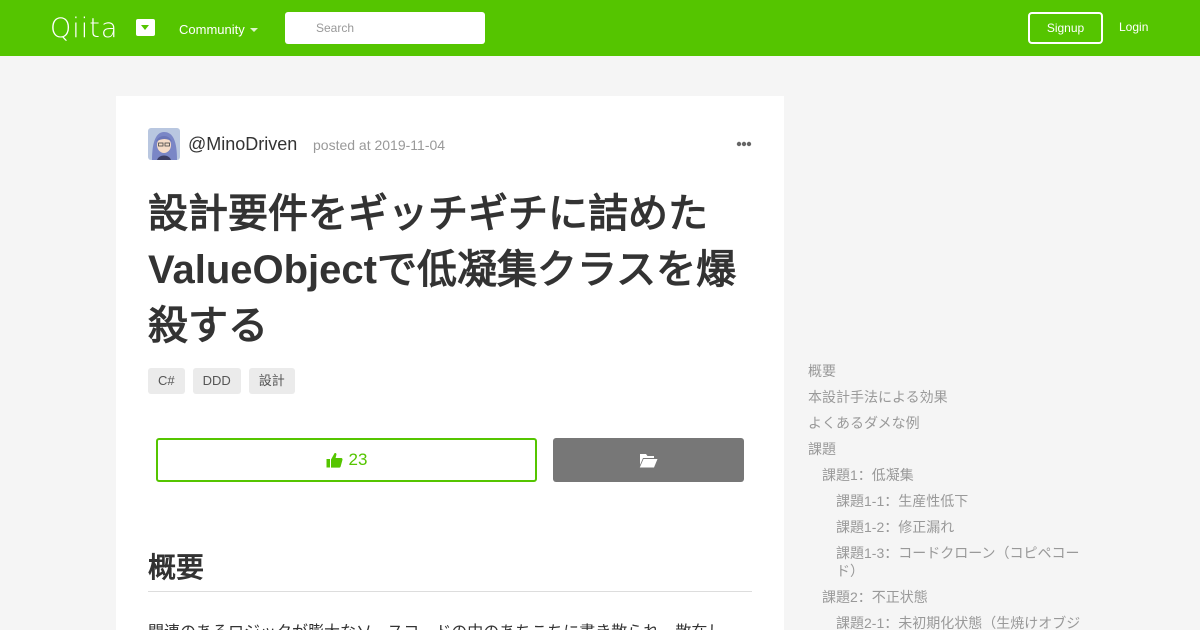 The width and height of the screenshot is (1200, 630). What do you see at coordinates (948, 501) in the screenshot?
I see `toc-item: 課題1-1：生産性低下` at bounding box center [948, 501].